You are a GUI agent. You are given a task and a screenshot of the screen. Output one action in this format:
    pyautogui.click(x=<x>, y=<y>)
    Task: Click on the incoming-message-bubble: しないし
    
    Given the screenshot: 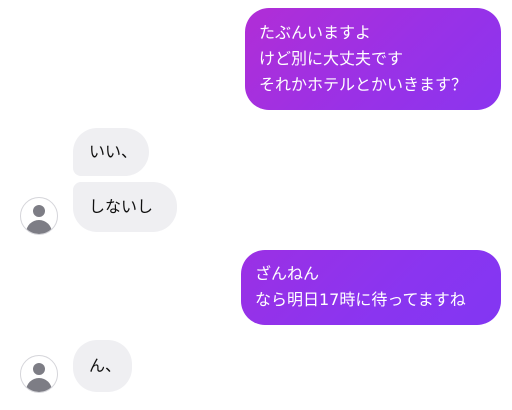 What is the action you would take?
    pyautogui.click(x=125, y=207)
    